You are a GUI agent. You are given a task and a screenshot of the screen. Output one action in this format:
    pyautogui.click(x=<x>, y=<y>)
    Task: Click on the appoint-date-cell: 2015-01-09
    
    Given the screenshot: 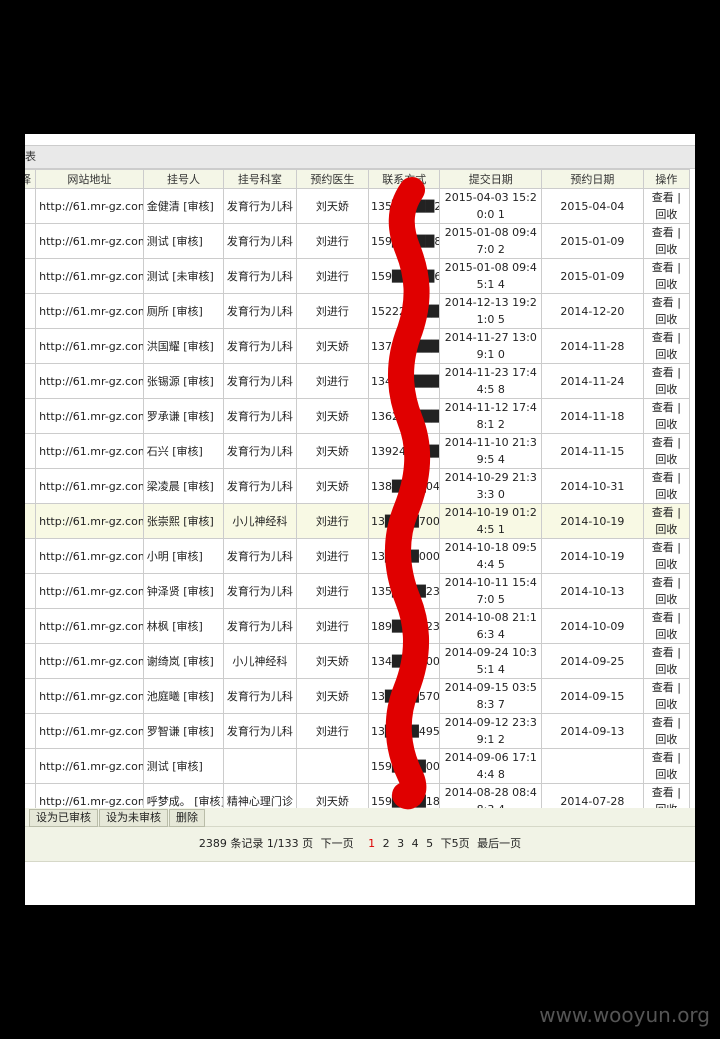 What is the action you would take?
    pyautogui.click(x=592, y=241)
    